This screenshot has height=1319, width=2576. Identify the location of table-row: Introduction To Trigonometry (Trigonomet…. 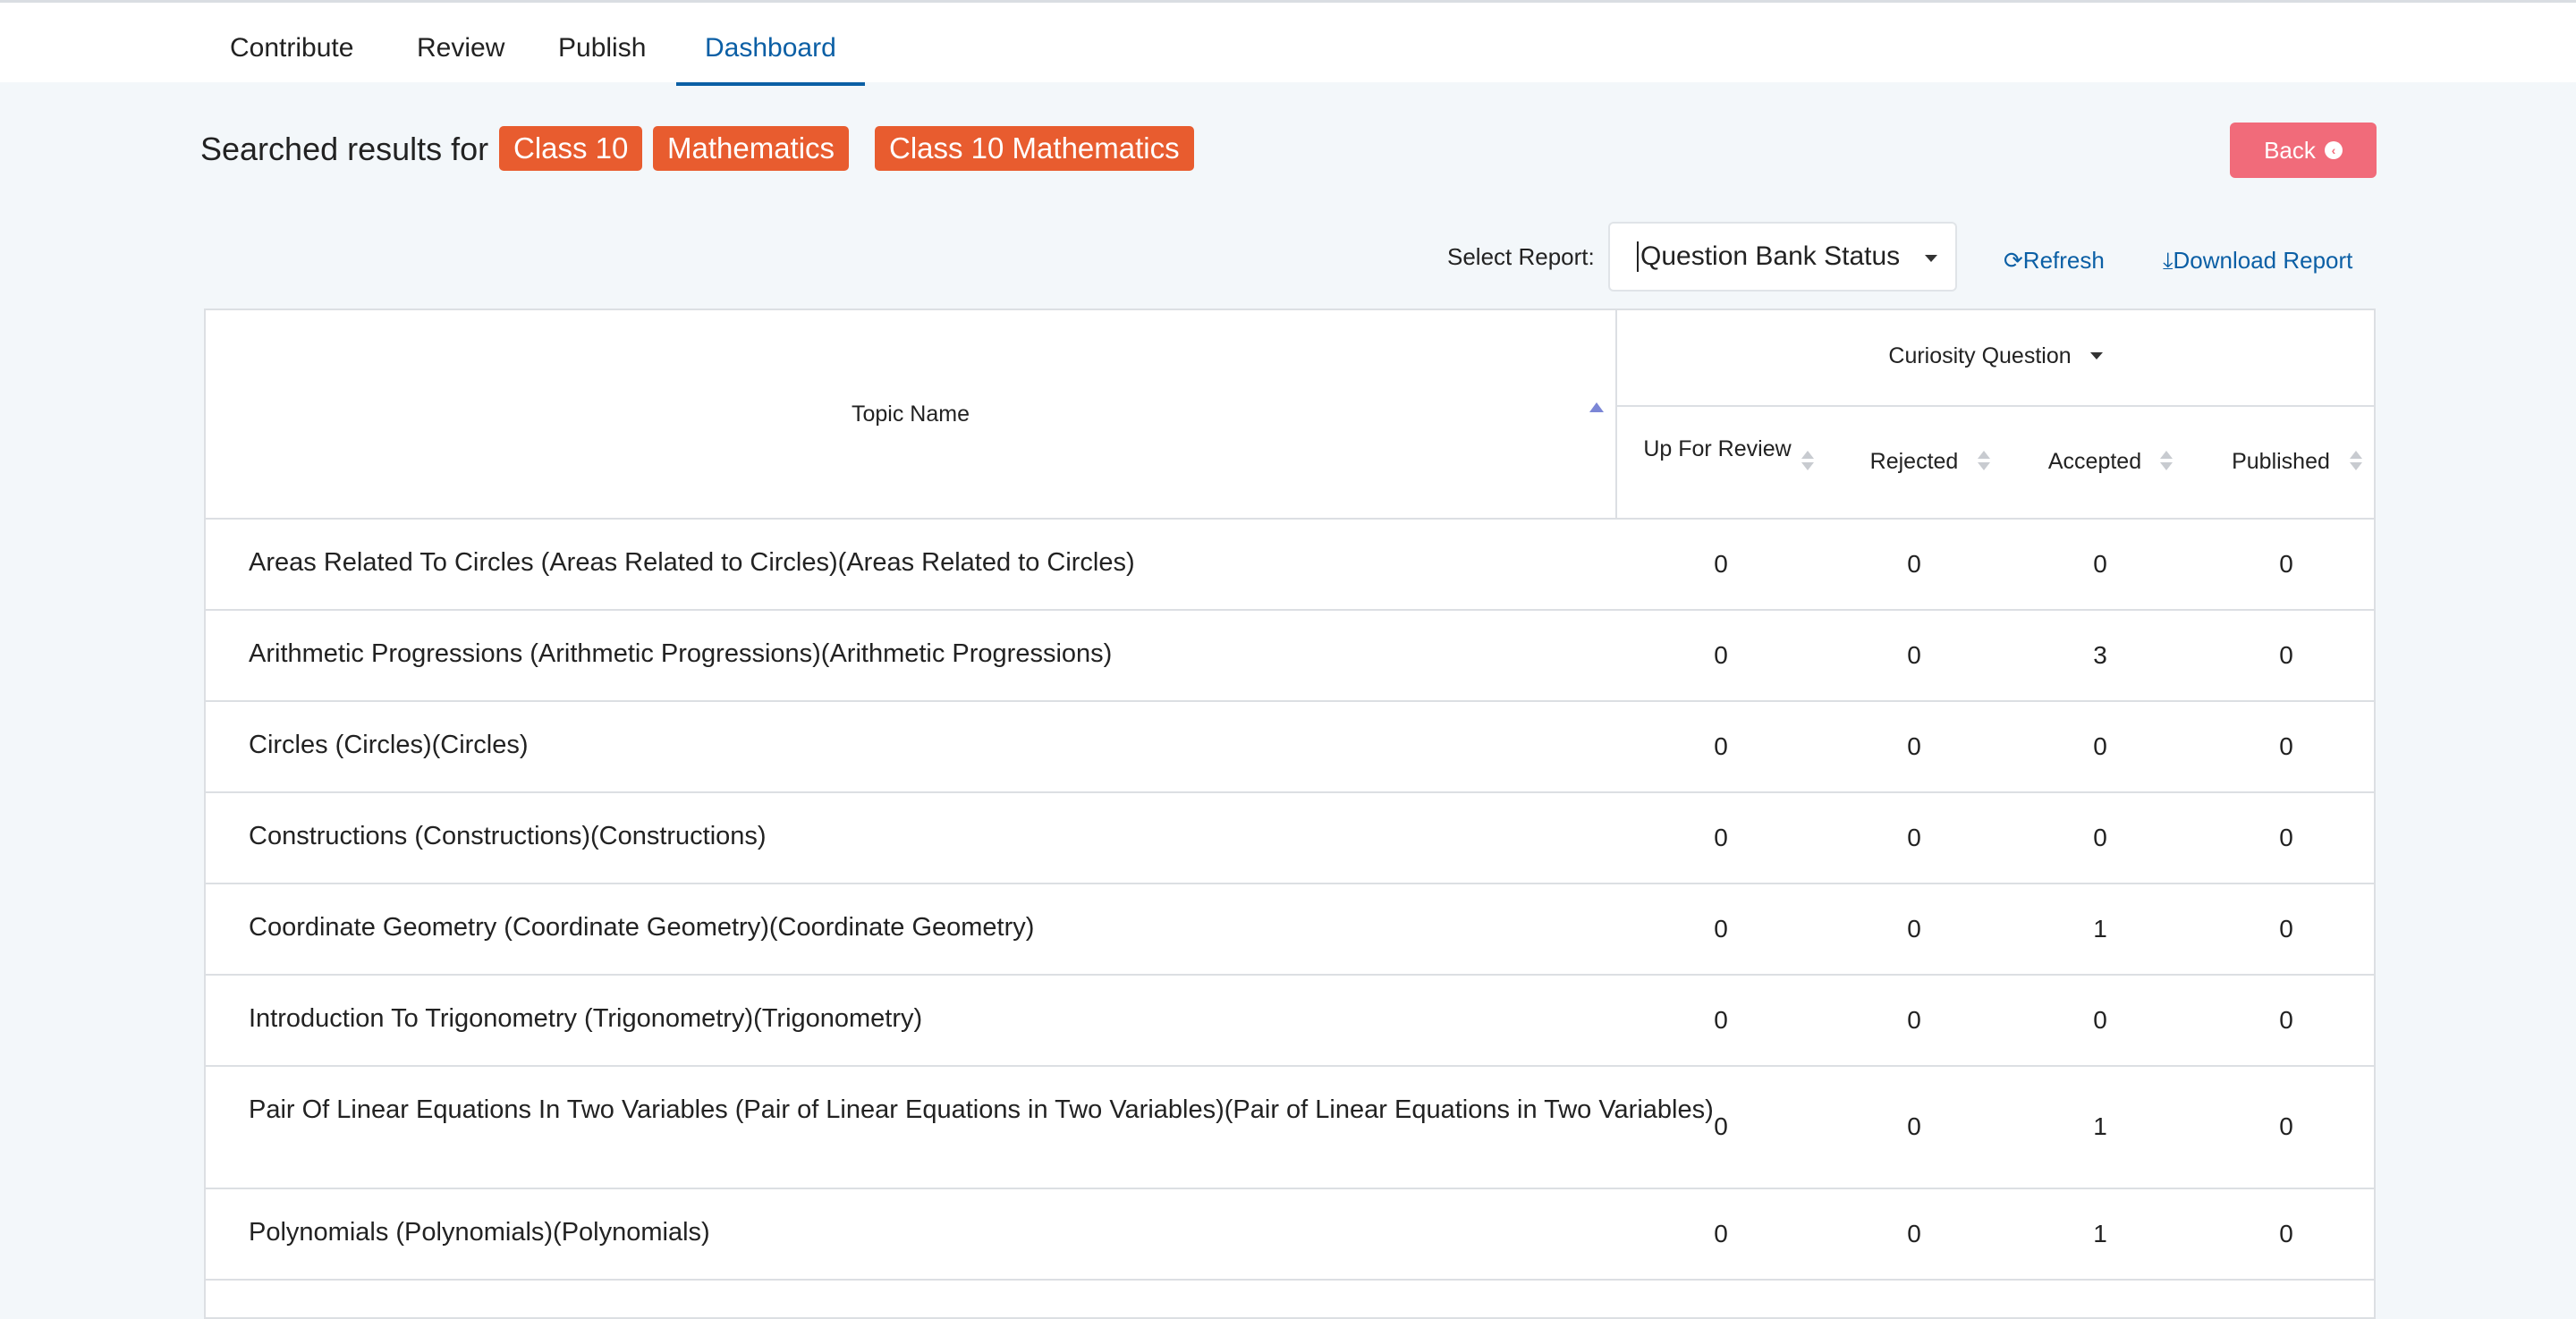
(1290, 1020).